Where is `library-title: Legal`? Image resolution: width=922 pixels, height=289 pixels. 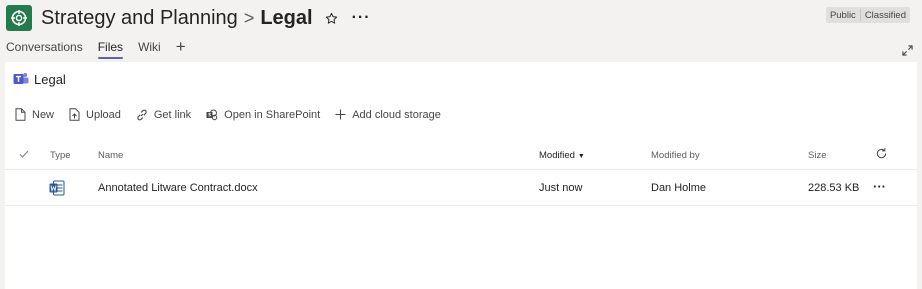
library-title: Legal is located at coordinates (39, 79).